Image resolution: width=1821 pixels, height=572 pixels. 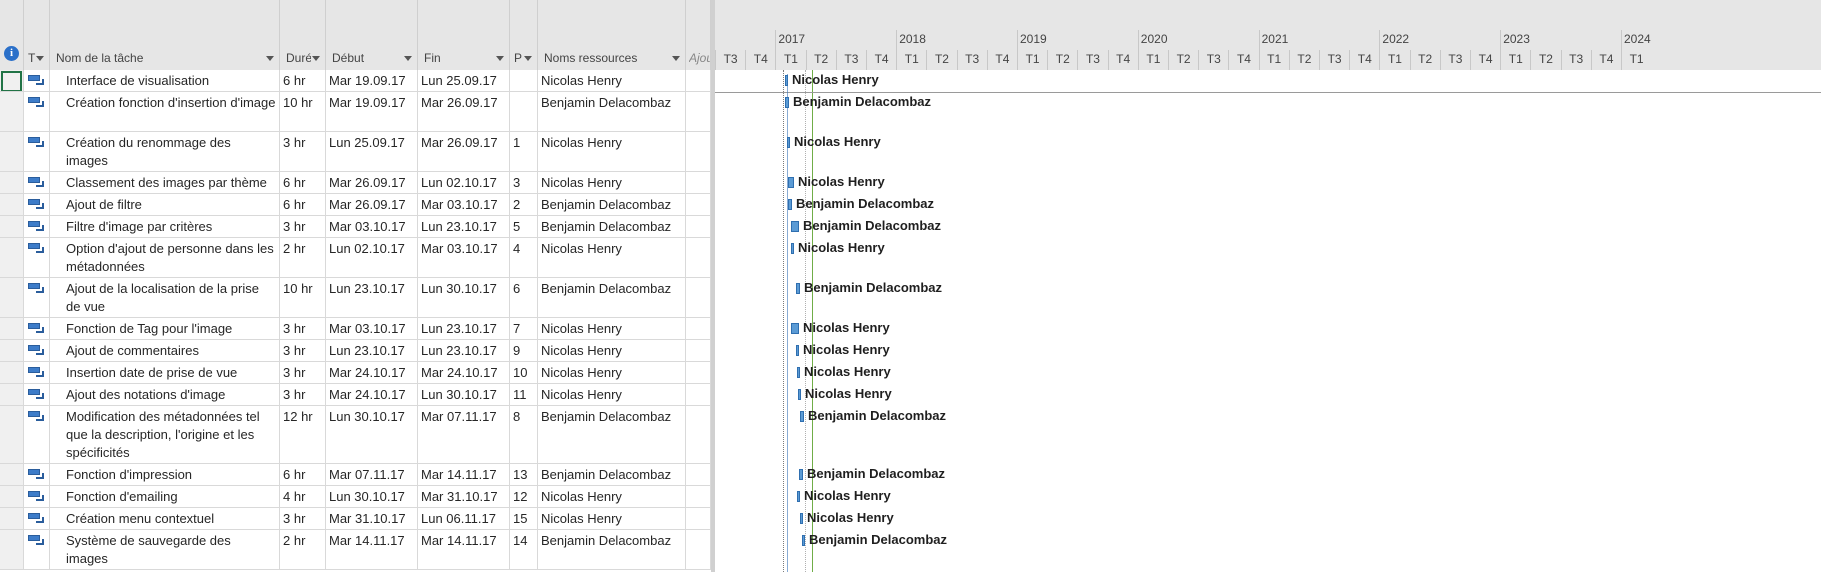 What do you see at coordinates (165, 111) in the screenshot?
I see `task-name-cell: Création fonction d'insertion d'image` at bounding box center [165, 111].